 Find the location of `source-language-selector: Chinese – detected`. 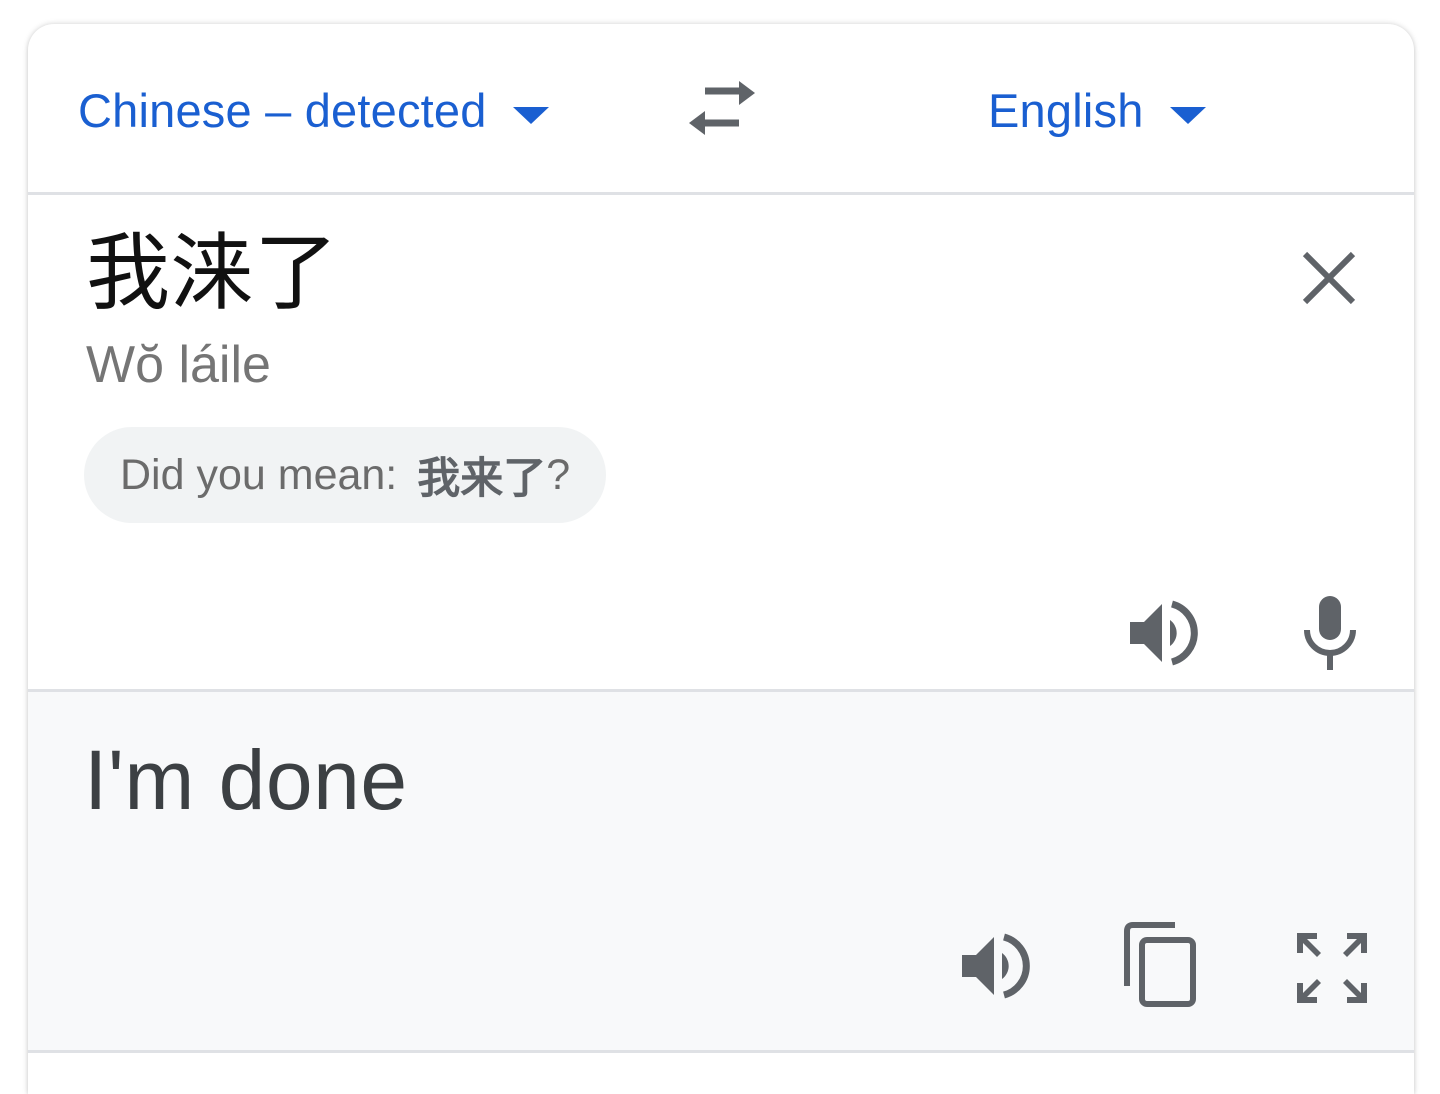

source-language-selector: Chinese – detected is located at coordinates (313, 110).